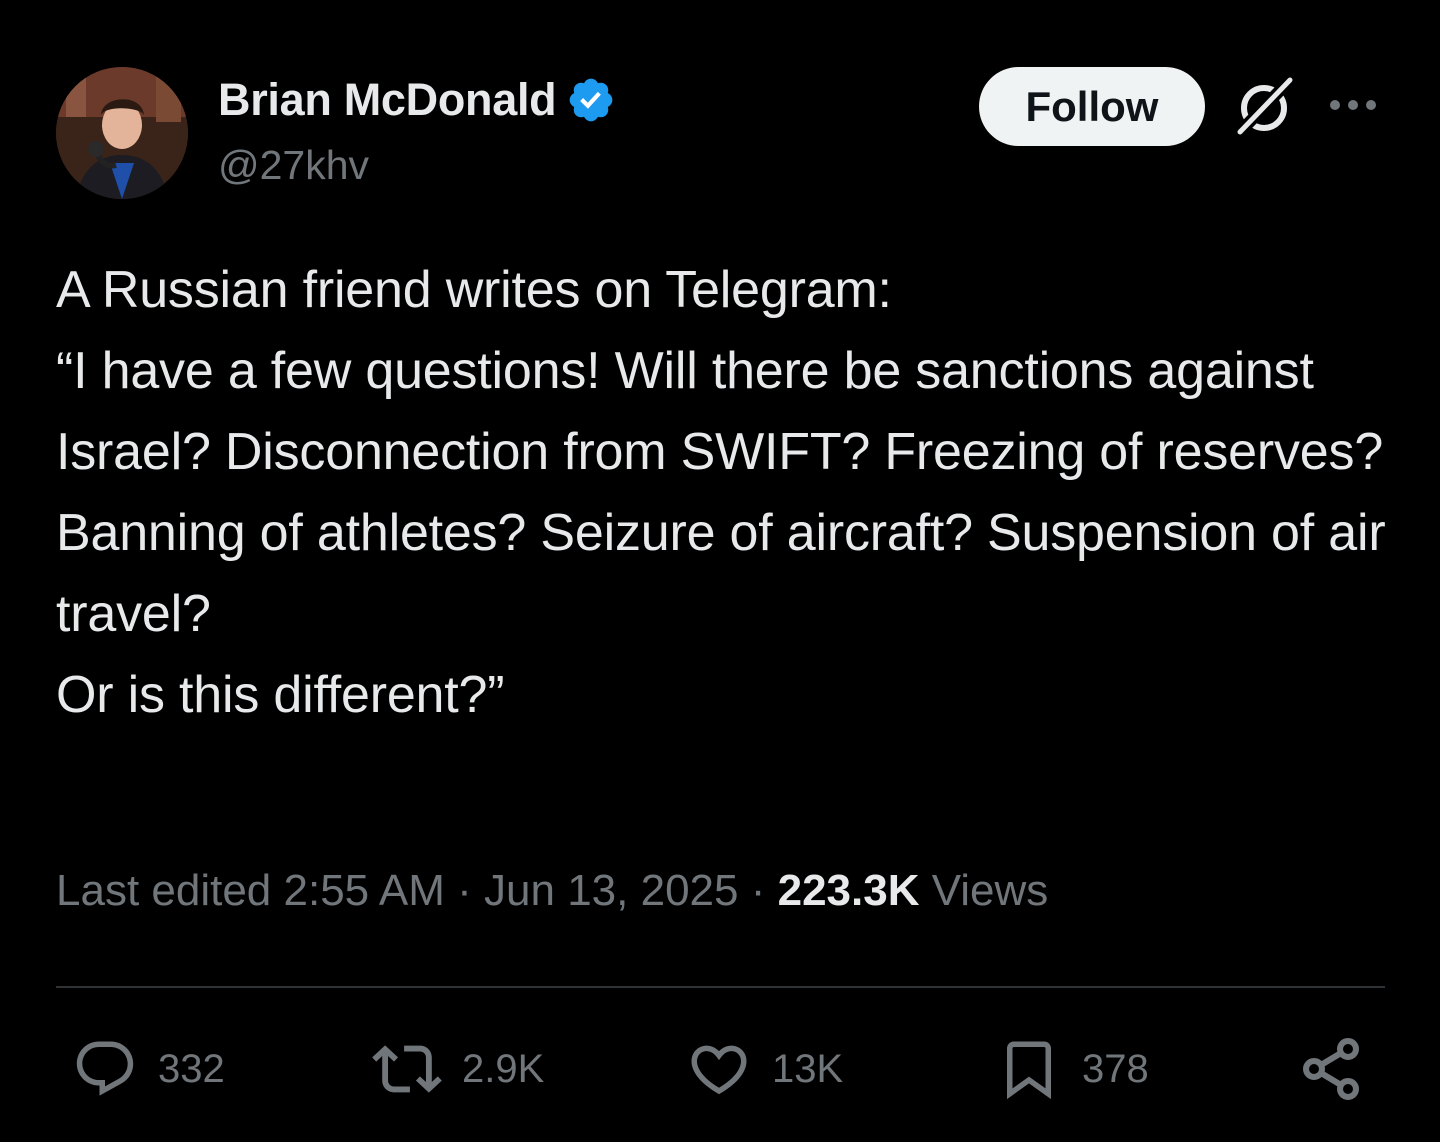 This screenshot has width=1440, height=1142. Describe the element at coordinates (191, 1068) in the screenshot. I see `reply-count: 332` at that location.